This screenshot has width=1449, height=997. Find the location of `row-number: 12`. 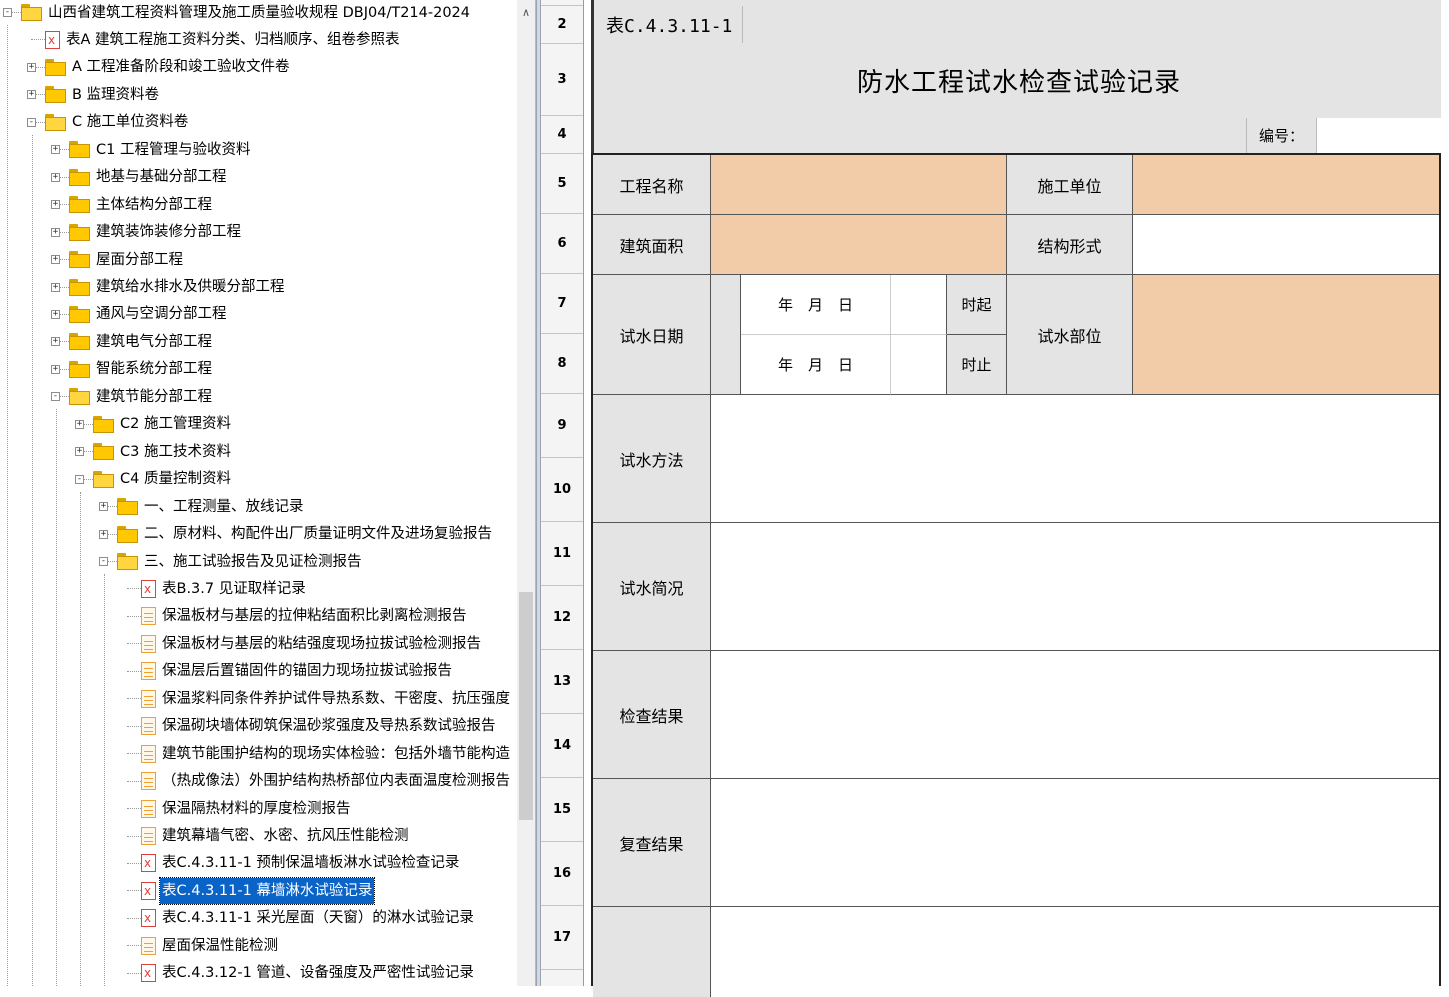

row-number: 12 is located at coordinates (562, 618).